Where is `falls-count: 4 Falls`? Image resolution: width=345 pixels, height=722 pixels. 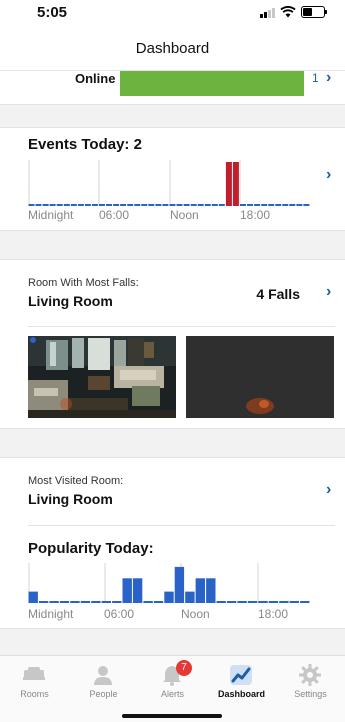
falls-count: 4 Falls is located at coordinates (278, 294).